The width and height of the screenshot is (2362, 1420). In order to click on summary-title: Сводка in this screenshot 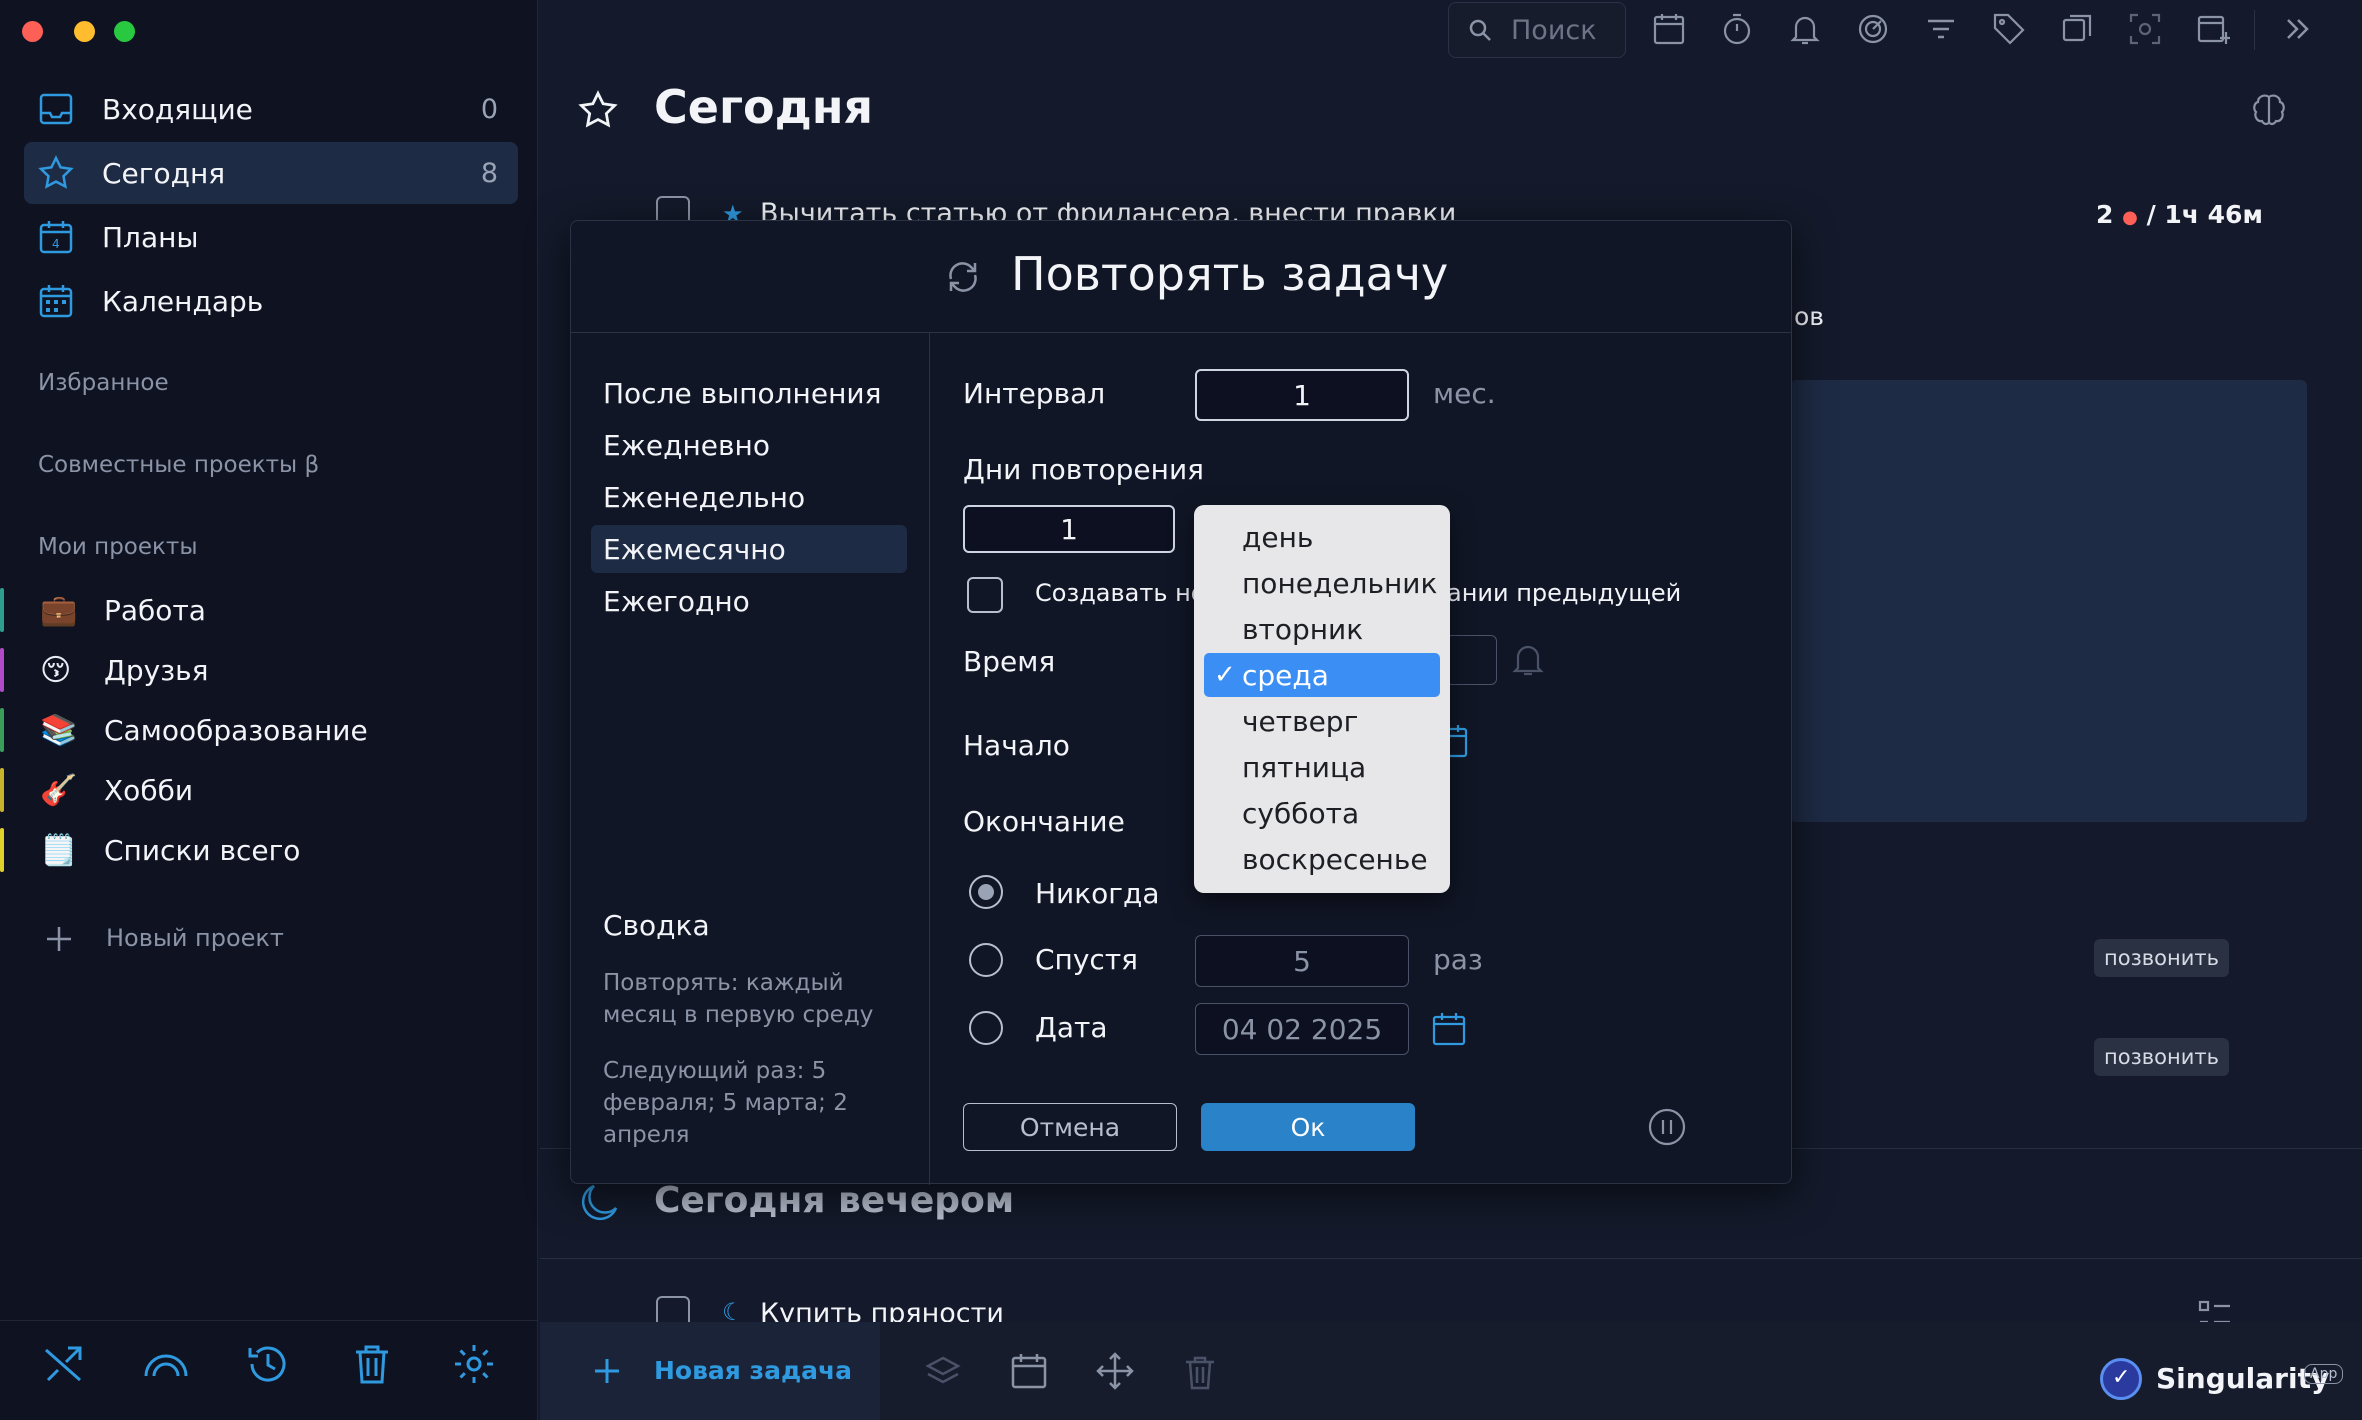, I will do `click(656, 925)`.